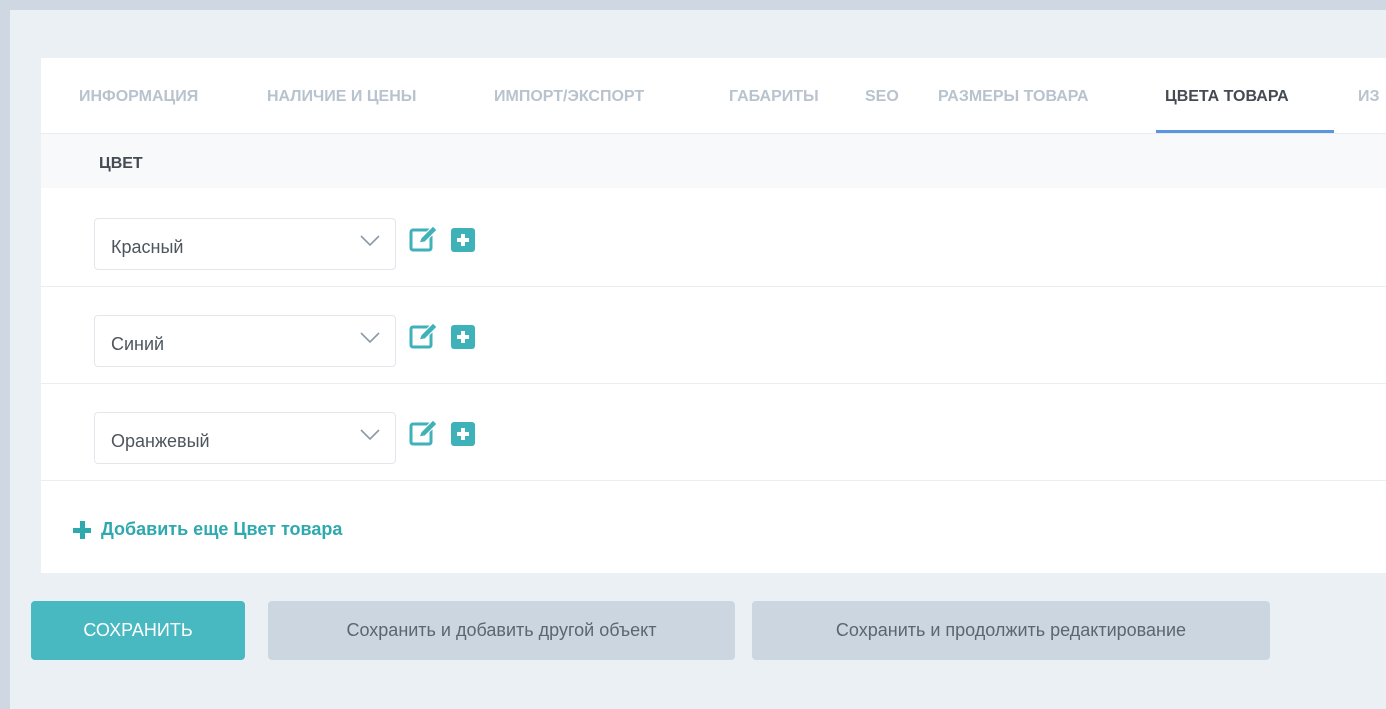 The width and height of the screenshot is (1386, 709). I want to click on color-select: Красный, so click(245, 244).